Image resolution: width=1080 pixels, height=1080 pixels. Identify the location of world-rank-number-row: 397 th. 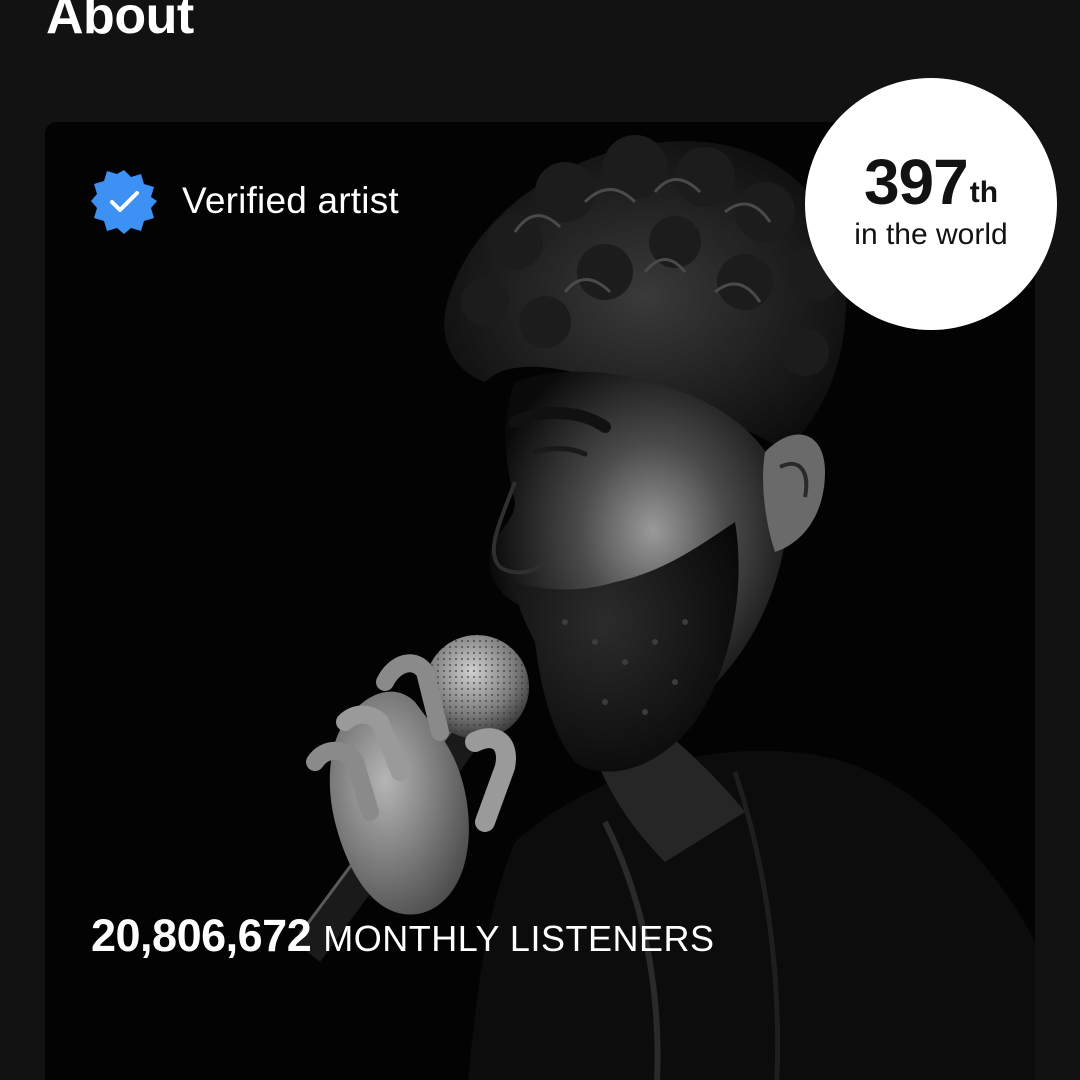
(931, 182).